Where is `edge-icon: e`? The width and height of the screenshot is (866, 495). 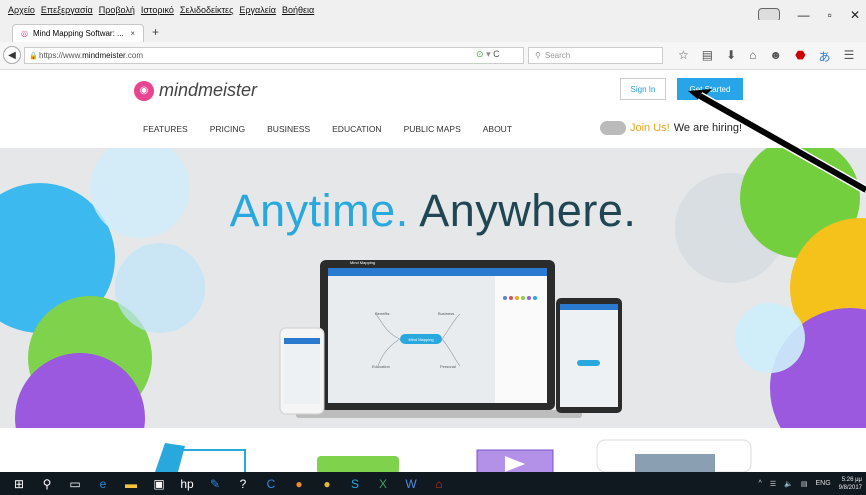
edge-icon: e is located at coordinates (103, 484).